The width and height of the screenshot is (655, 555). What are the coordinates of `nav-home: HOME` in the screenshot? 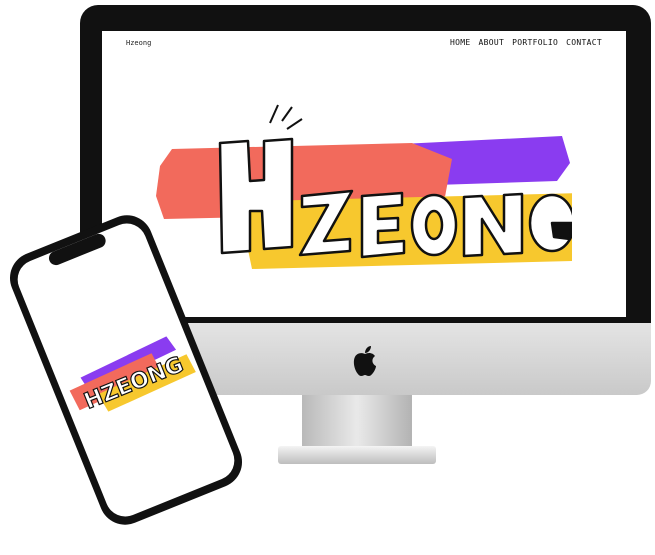 It's located at (460, 42).